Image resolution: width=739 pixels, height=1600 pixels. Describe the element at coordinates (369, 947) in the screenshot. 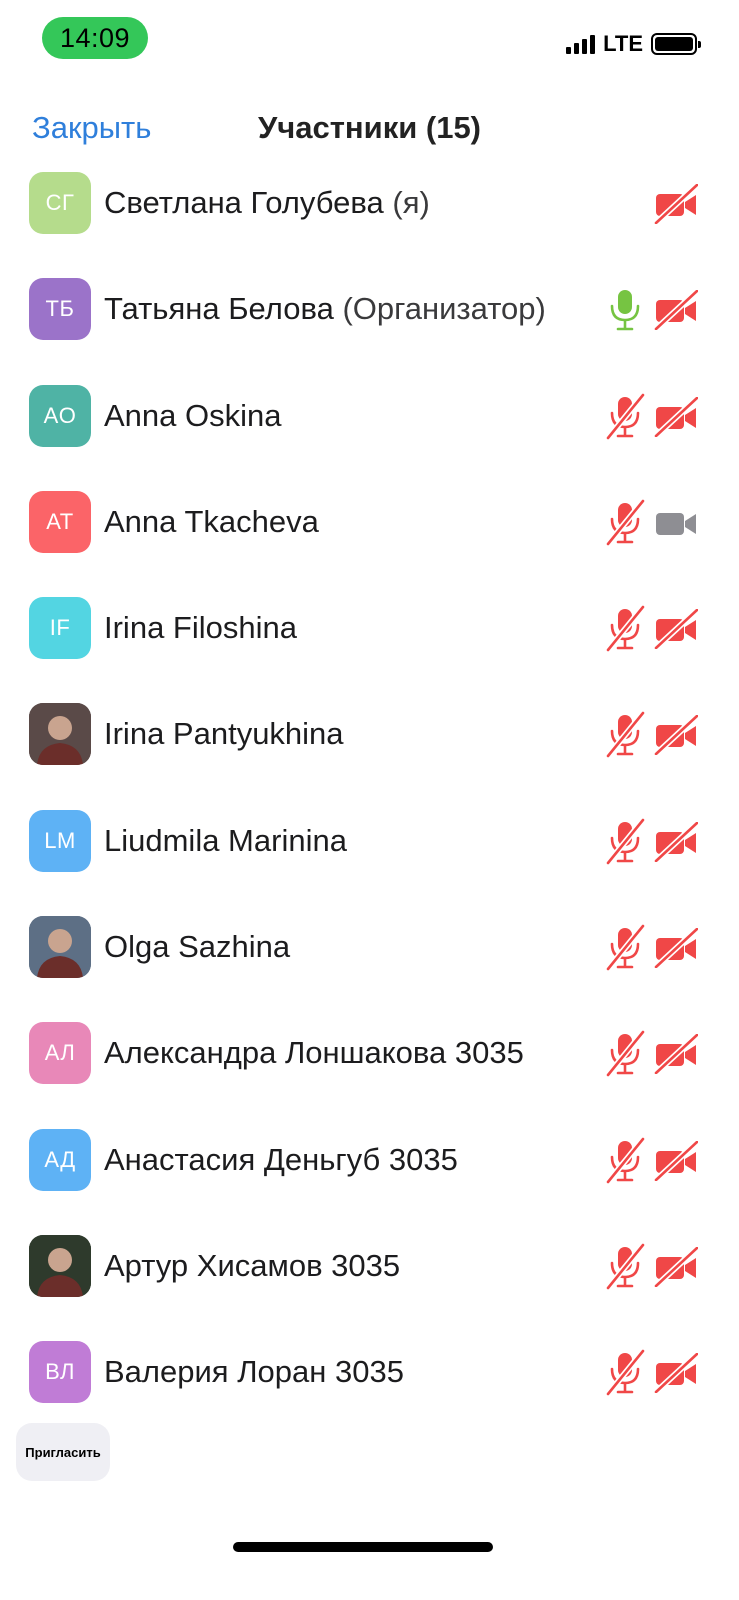

I see `participant-row: Olga Sazhina` at that location.